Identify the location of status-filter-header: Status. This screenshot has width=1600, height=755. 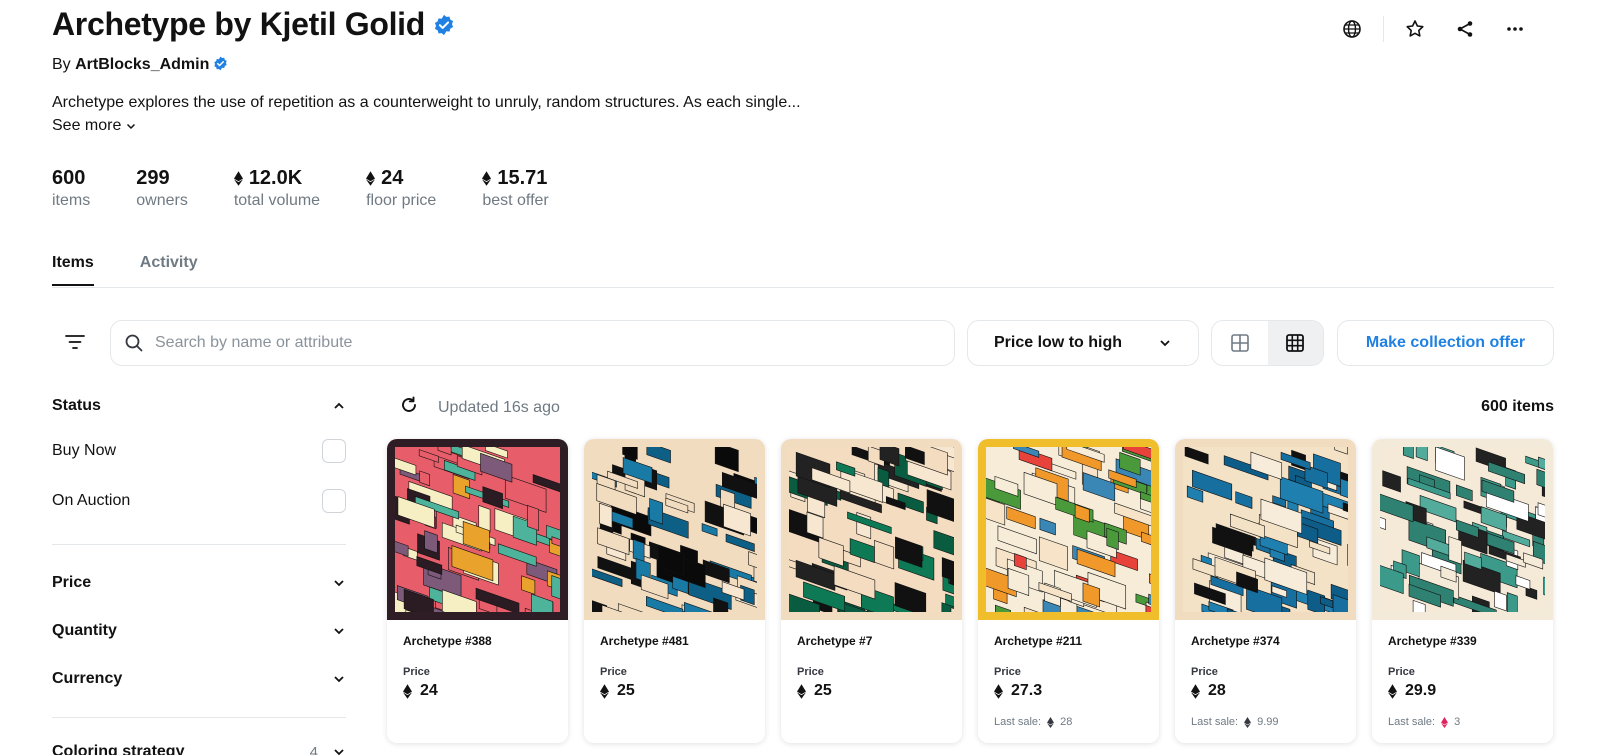
(199, 406).